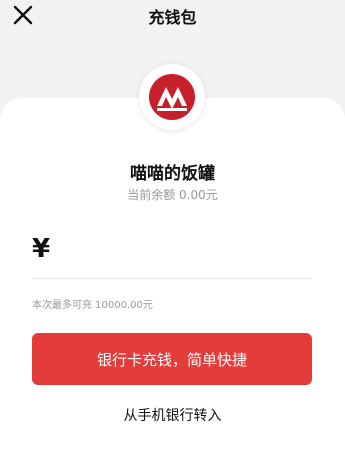 The width and height of the screenshot is (345, 462). I want to click on limit-text: 本次最多可充 10000.00元, so click(92, 305).